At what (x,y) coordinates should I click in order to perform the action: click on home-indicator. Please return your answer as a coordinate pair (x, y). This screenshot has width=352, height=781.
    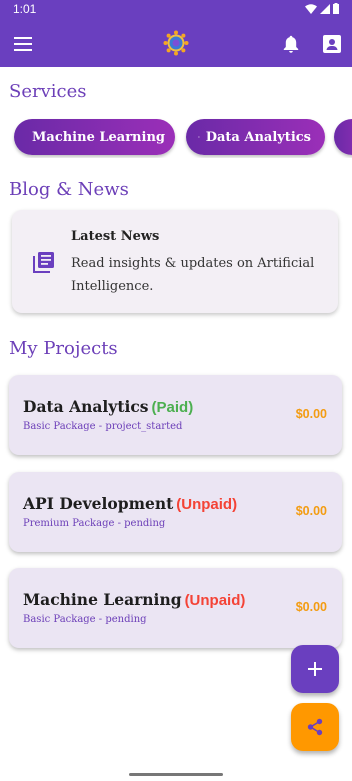
    Looking at the image, I should click on (176, 774).